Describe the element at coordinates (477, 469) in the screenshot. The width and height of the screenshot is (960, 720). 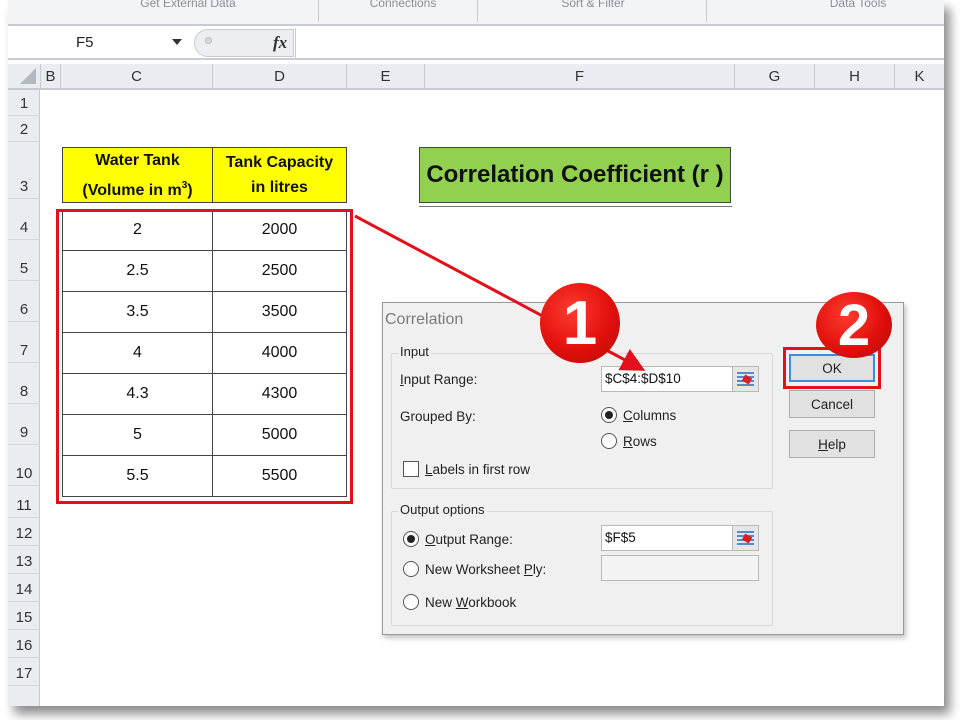
I see `labels-first-row-label: Labels in first row` at that location.